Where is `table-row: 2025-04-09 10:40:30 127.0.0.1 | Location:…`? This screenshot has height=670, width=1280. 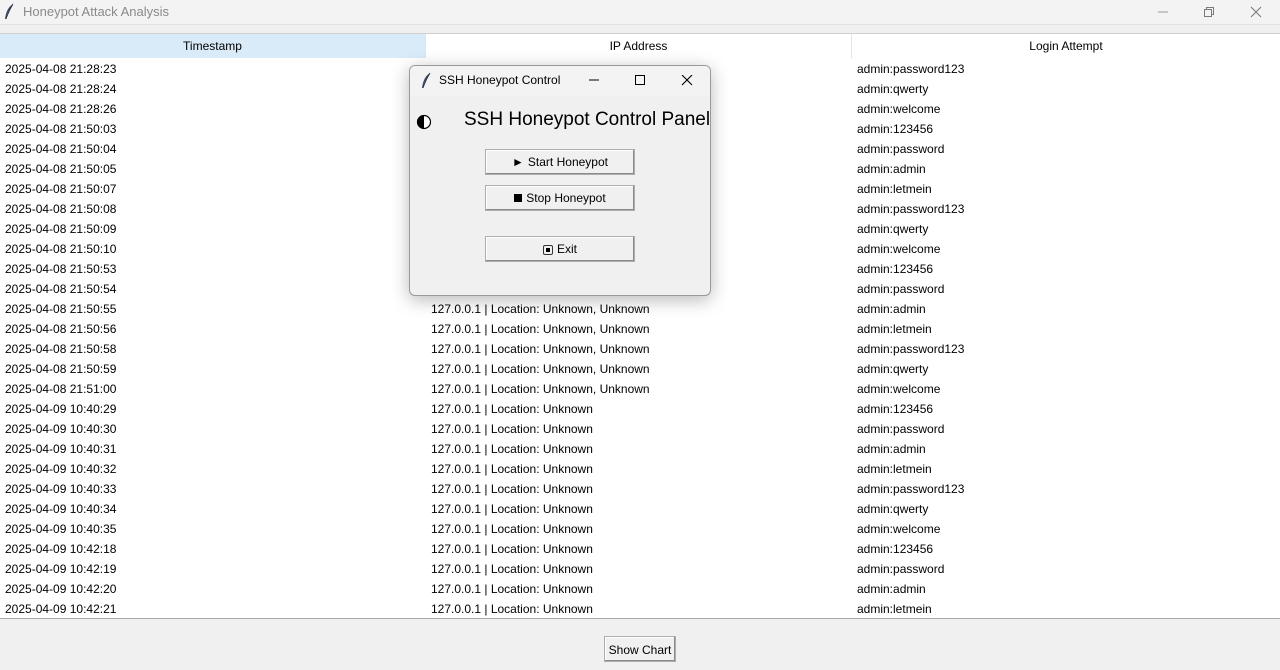 table-row: 2025-04-09 10:40:30 127.0.0.1 | Location:… is located at coordinates (640, 429).